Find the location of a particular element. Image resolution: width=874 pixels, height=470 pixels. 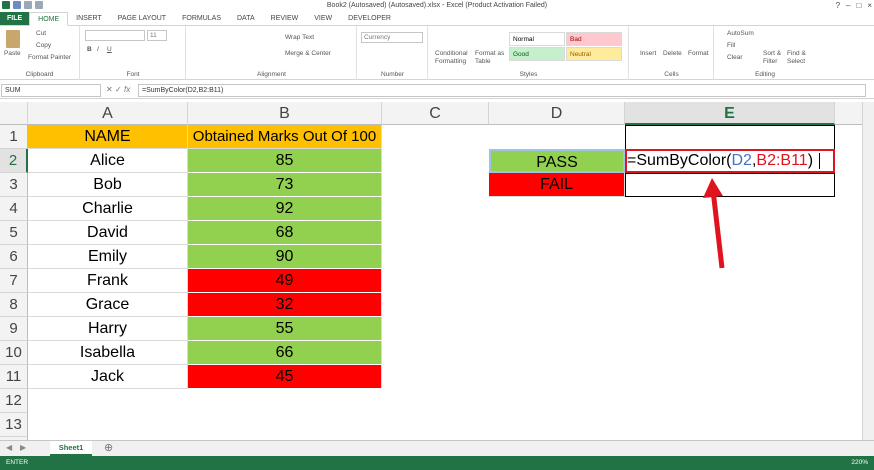

row-header-8: 8 is located at coordinates (14, 305).